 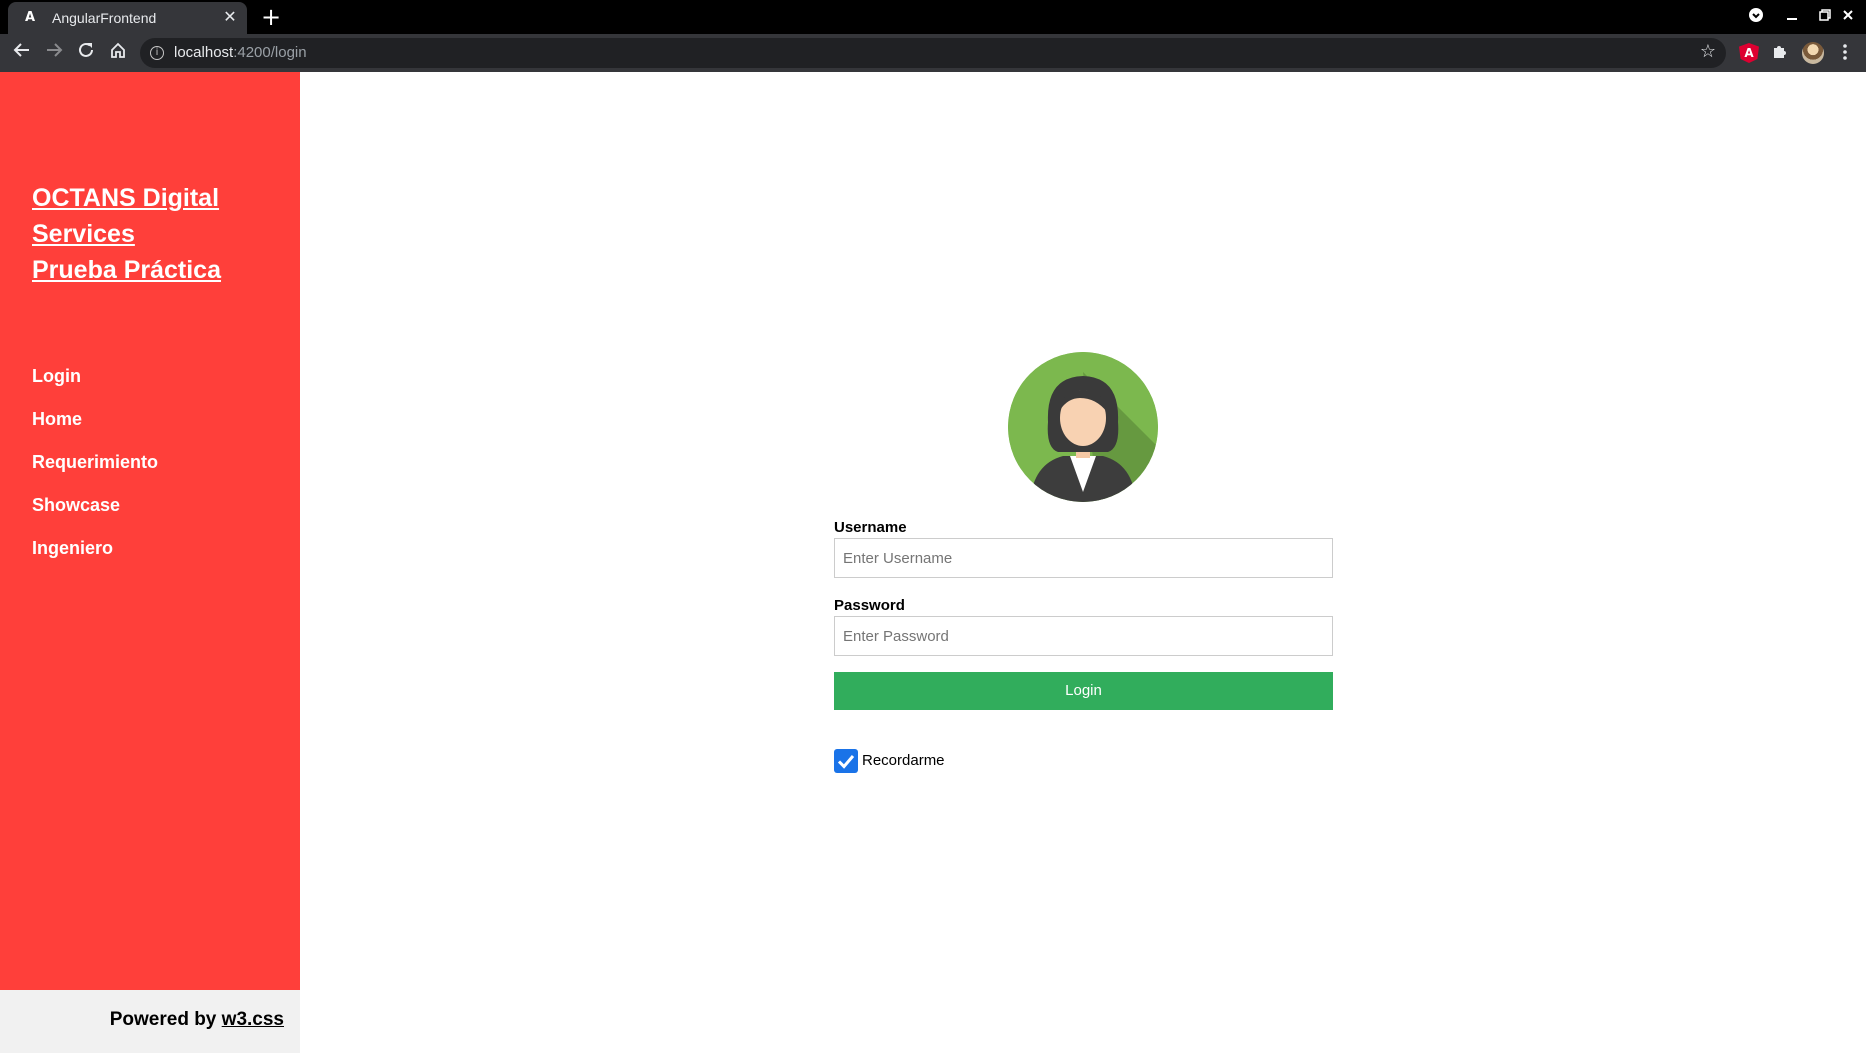 I want to click on login-button: Login, so click(x=1083, y=691).